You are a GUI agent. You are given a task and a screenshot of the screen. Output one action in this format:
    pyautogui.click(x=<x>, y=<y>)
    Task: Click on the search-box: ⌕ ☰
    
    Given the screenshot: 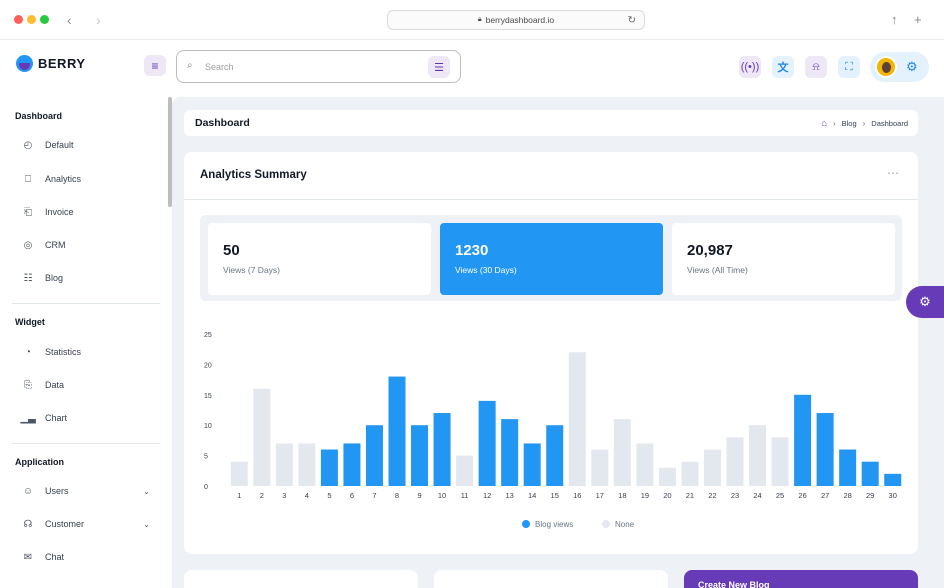 What is the action you would take?
    pyautogui.click(x=318, y=66)
    